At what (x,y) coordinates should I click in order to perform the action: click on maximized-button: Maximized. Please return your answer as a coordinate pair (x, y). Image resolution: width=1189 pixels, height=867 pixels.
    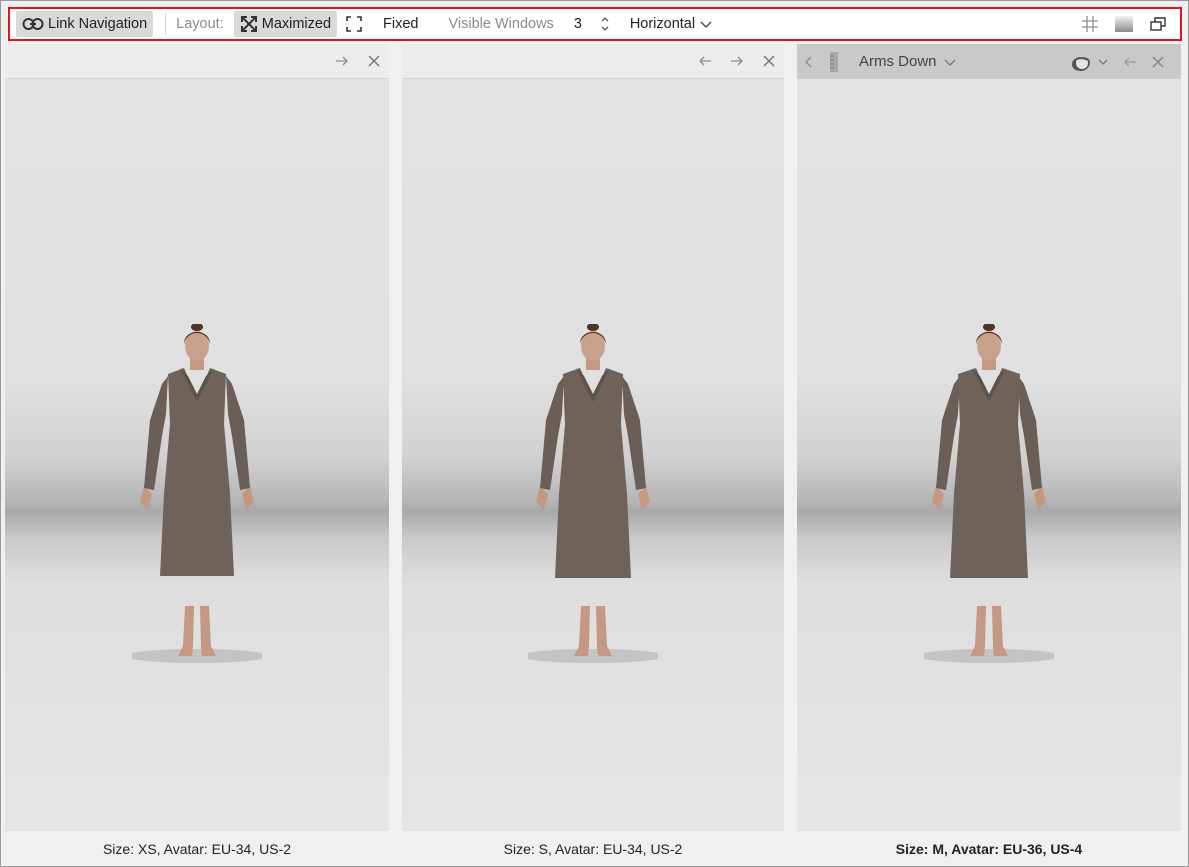
    Looking at the image, I should click on (285, 24).